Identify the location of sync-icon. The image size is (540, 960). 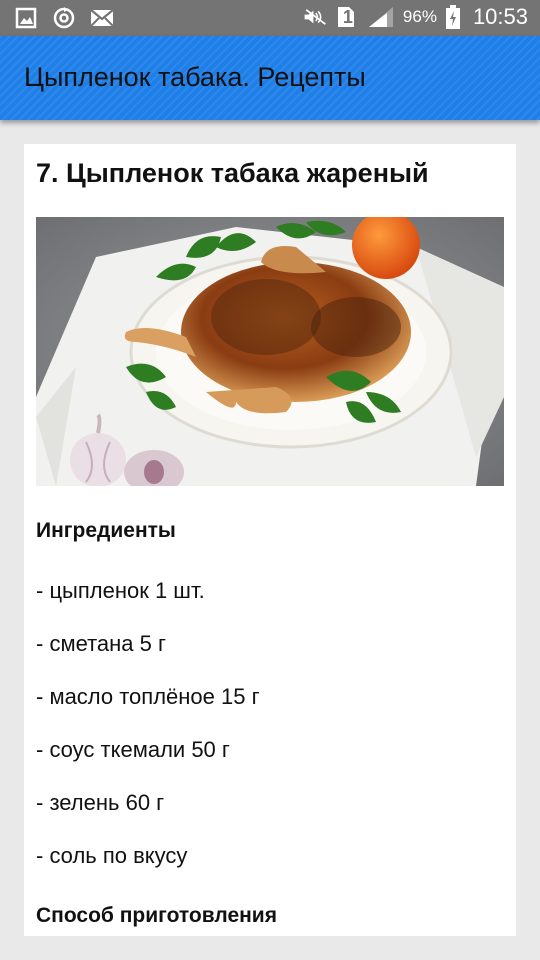
(64, 18).